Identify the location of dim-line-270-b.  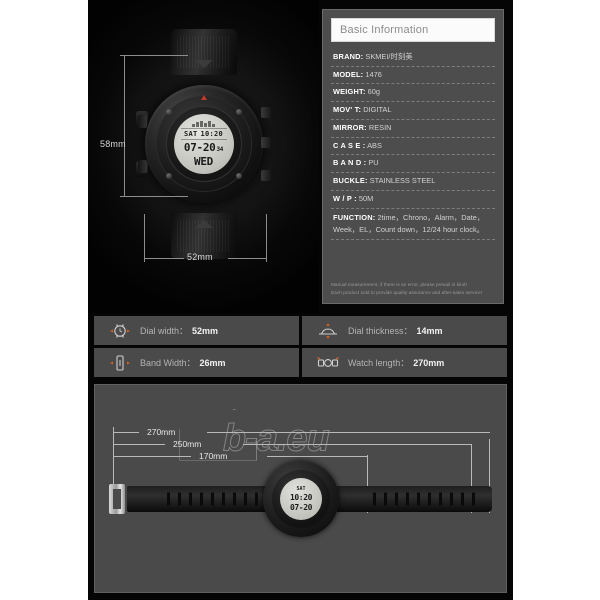
(348, 432).